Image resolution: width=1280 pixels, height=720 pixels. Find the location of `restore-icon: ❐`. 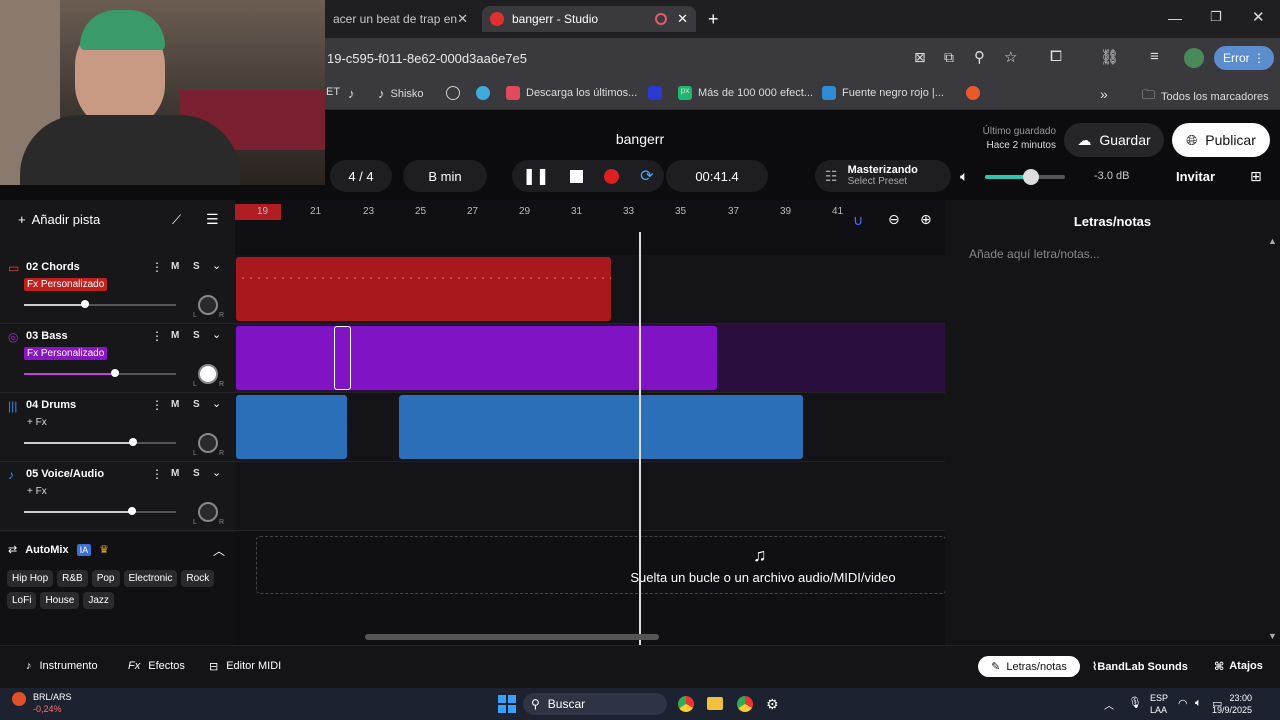

restore-icon: ❐ is located at coordinates (1216, 17).